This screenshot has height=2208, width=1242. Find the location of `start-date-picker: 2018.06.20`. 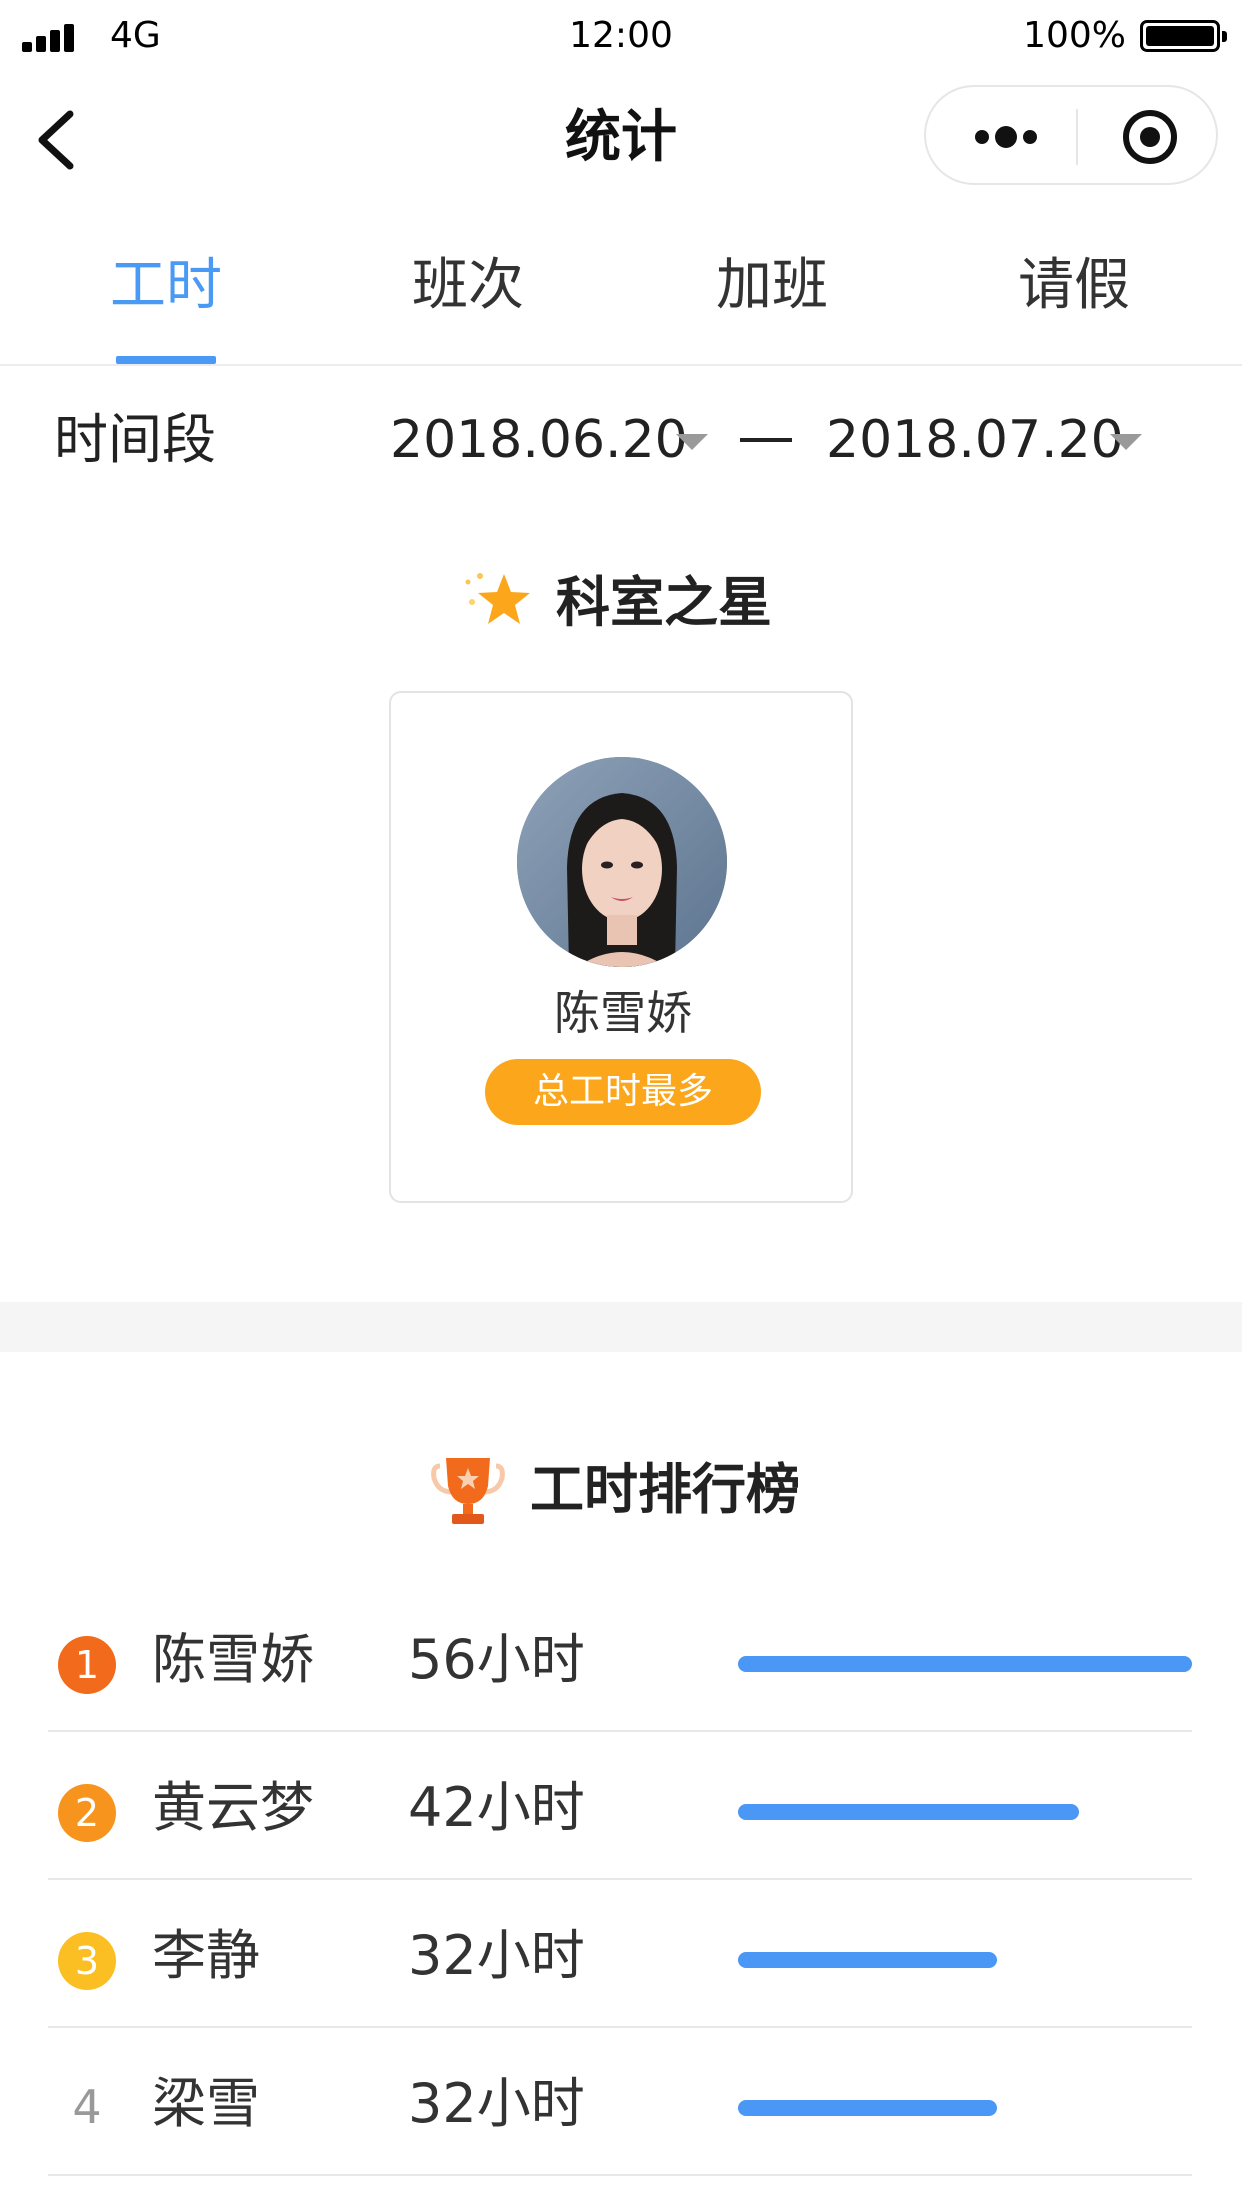

start-date-picker: 2018.06.20 is located at coordinates (539, 440).